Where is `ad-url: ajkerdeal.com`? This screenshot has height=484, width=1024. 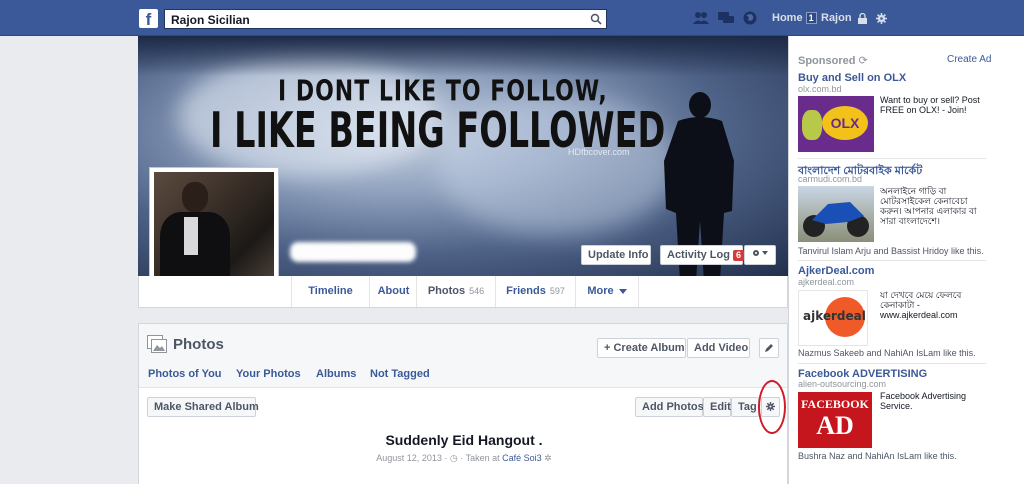
ad-url: ajkerdeal.com is located at coordinates (826, 282).